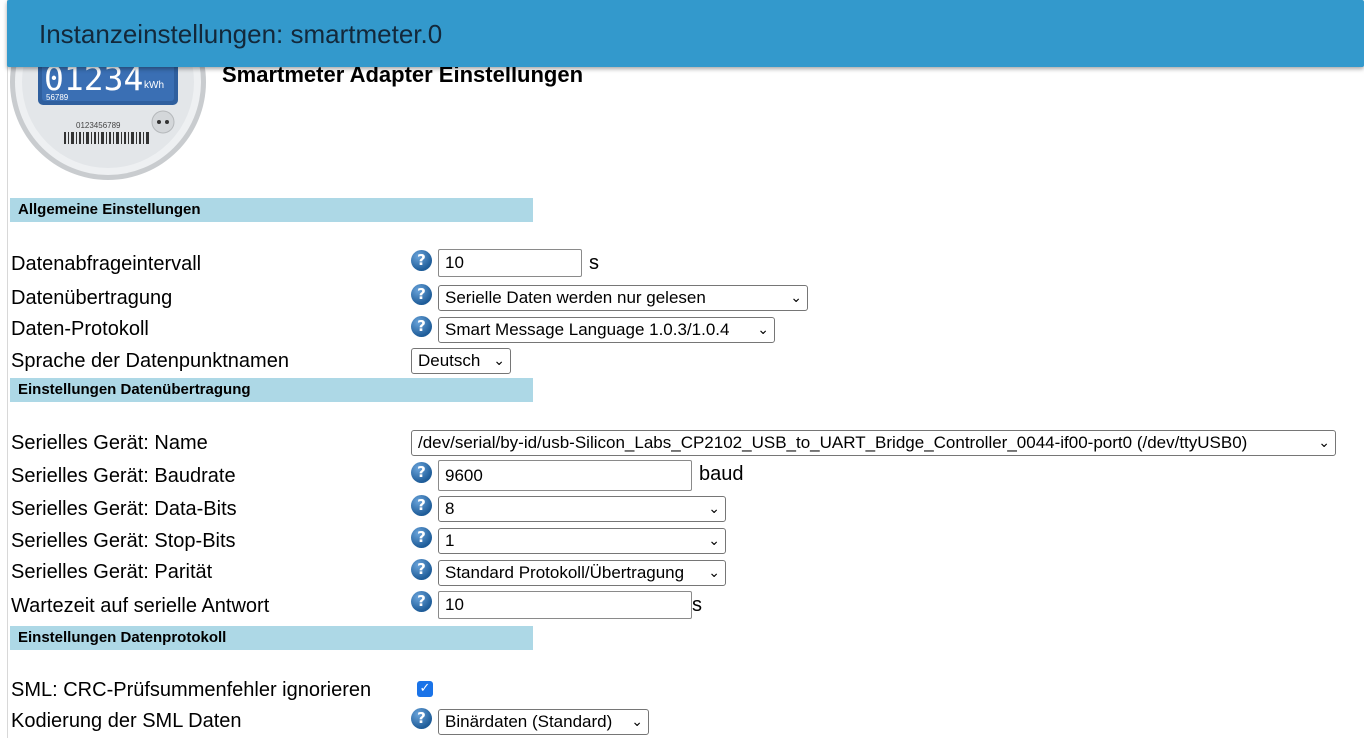 The width and height of the screenshot is (1364, 738). Describe the element at coordinates (685, 33) in the screenshot. I see `title-bar: Instanzeinstellungen: smartmeter.0` at that location.